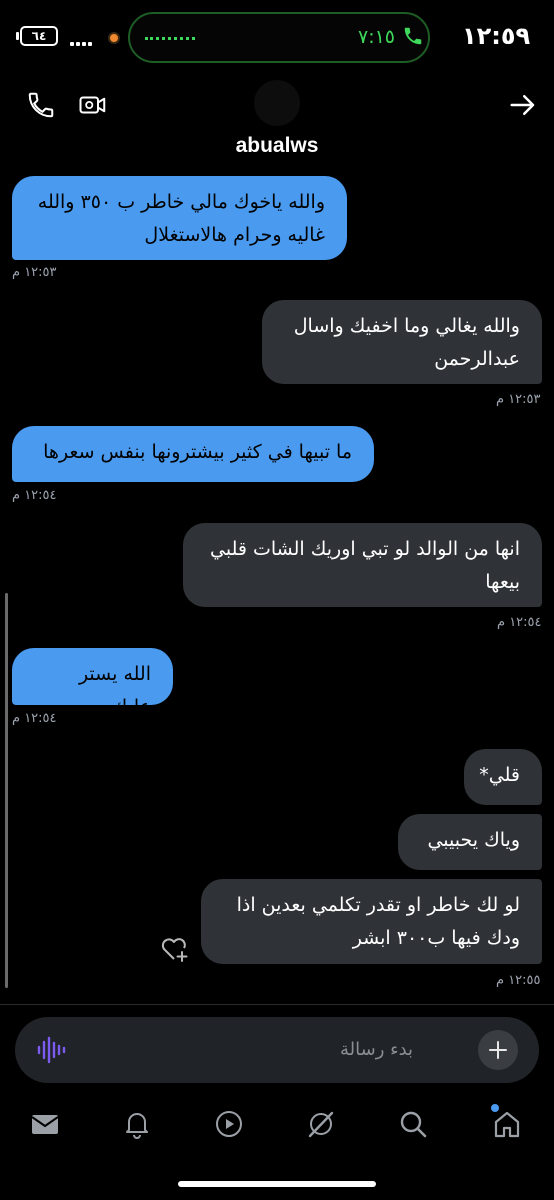  What do you see at coordinates (321, 1124) in the screenshot?
I see `grok-icon` at bounding box center [321, 1124].